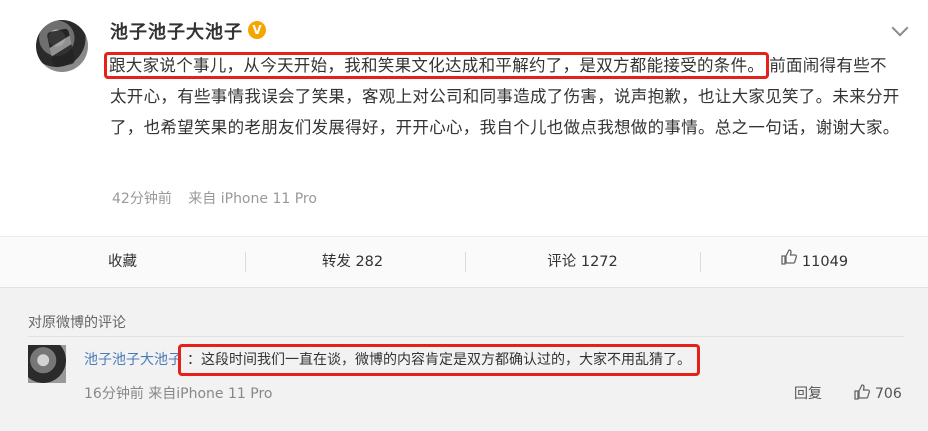  Describe the element at coordinates (437, 65) in the screenshot. I see `highlighted-sentence: 跟大家说个事儿，从今天开始，我和笑果文化达成和平解约了，是双方都能接受的条件。` at that location.